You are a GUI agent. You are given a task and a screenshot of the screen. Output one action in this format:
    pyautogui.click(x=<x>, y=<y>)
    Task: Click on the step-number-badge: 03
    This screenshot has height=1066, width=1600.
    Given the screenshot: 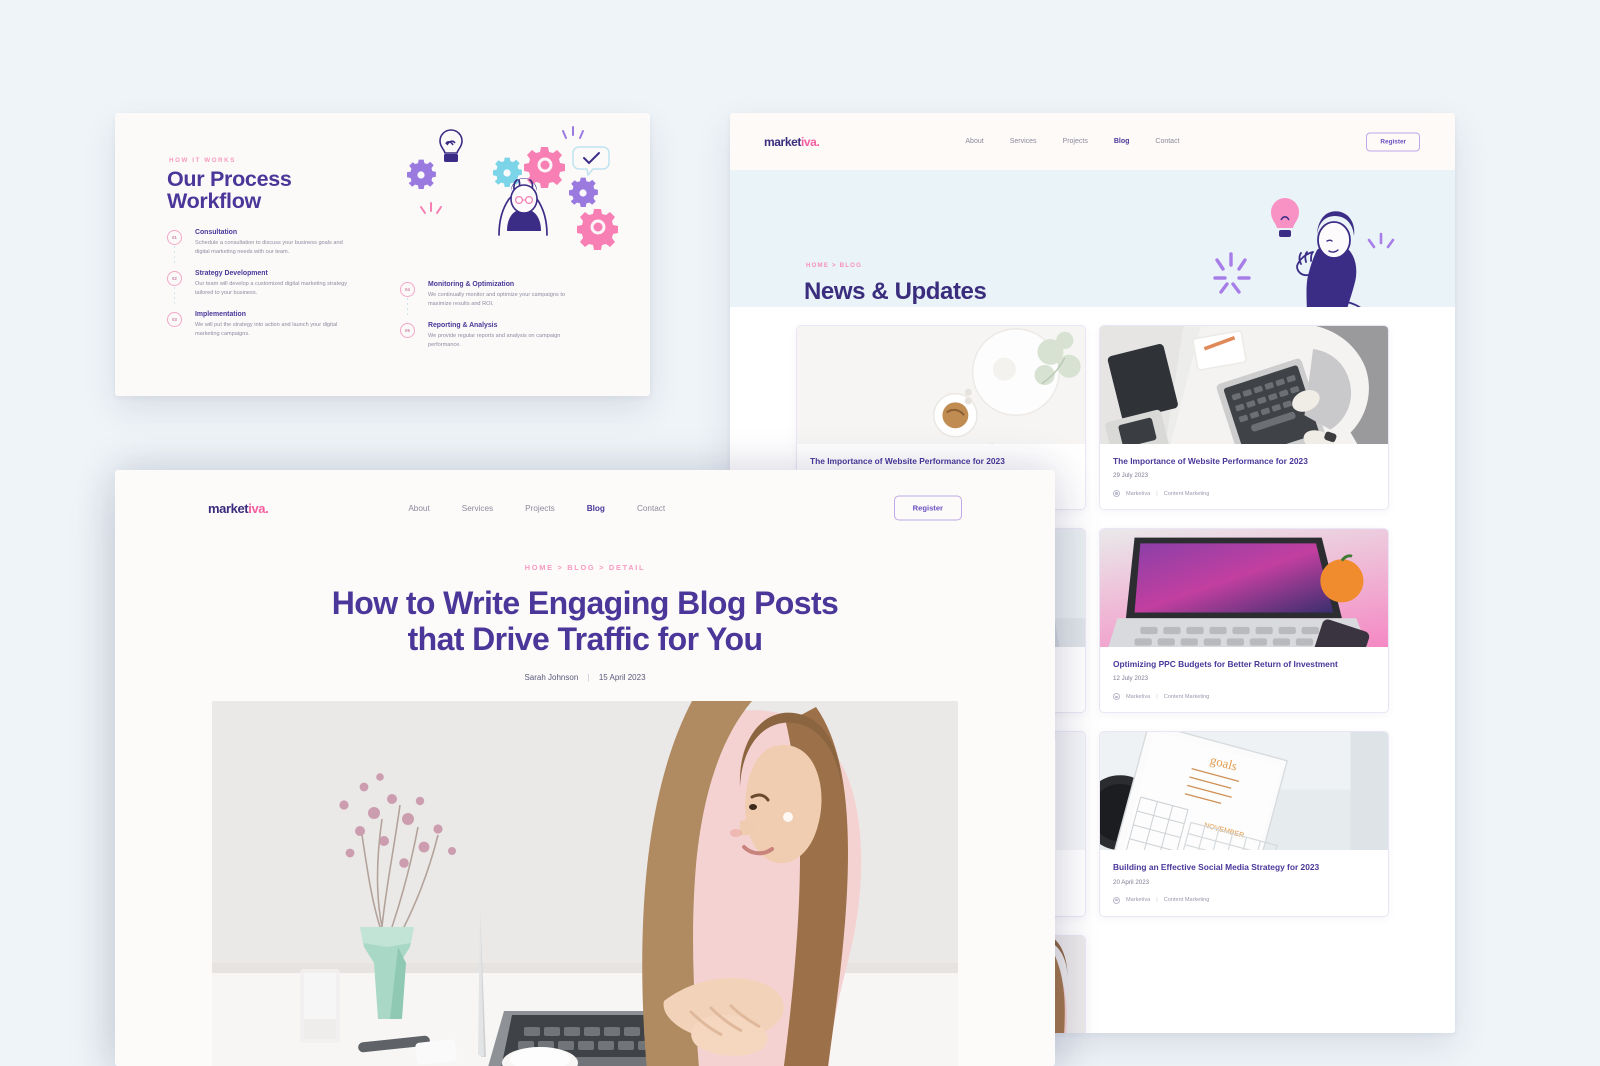 What is the action you would take?
    pyautogui.click(x=174, y=320)
    